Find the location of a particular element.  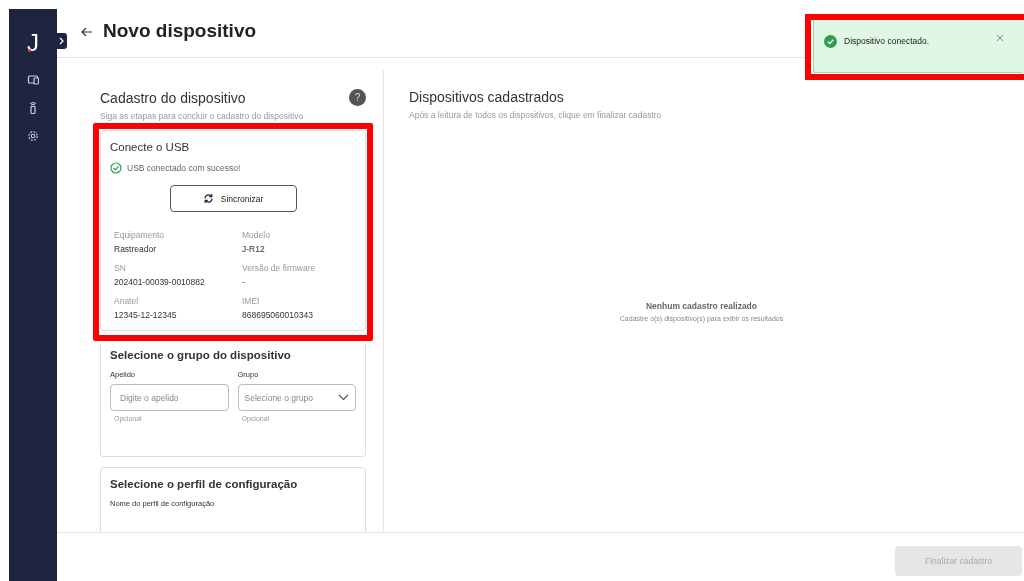

group-dropdown: Selecione o grupo is located at coordinates (296, 397).